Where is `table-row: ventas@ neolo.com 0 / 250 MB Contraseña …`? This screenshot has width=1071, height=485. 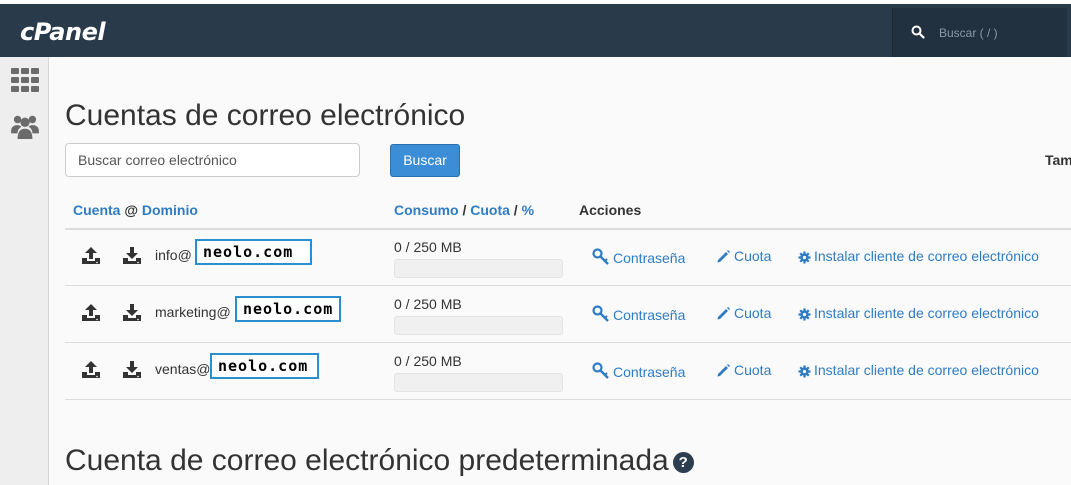
table-row: ventas@ neolo.com 0 / 250 MB Contraseña … is located at coordinates (568, 371).